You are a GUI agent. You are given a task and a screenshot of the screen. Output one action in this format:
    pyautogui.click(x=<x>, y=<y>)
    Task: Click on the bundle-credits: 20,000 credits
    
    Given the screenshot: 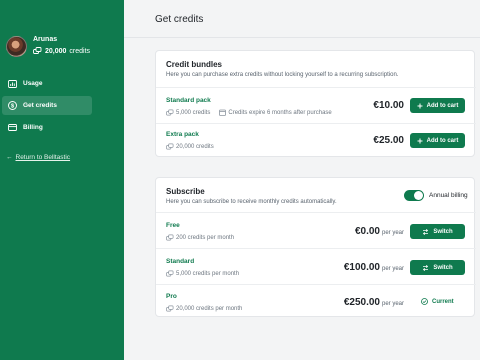 What is the action you would take?
    pyautogui.click(x=195, y=146)
    